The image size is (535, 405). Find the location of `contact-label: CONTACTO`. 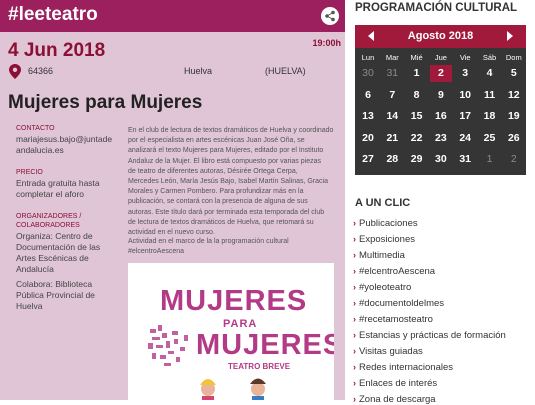

contact-label: CONTACTO is located at coordinates (35, 128).